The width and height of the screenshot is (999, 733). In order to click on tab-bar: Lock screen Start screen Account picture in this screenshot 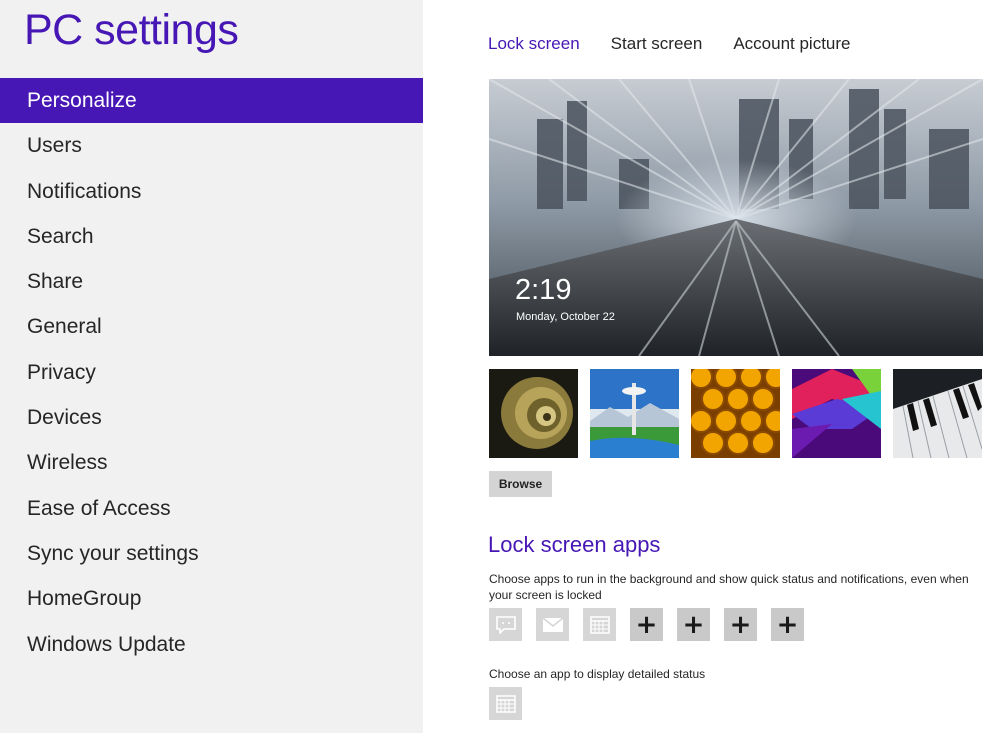, I will do `click(669, 44)`.